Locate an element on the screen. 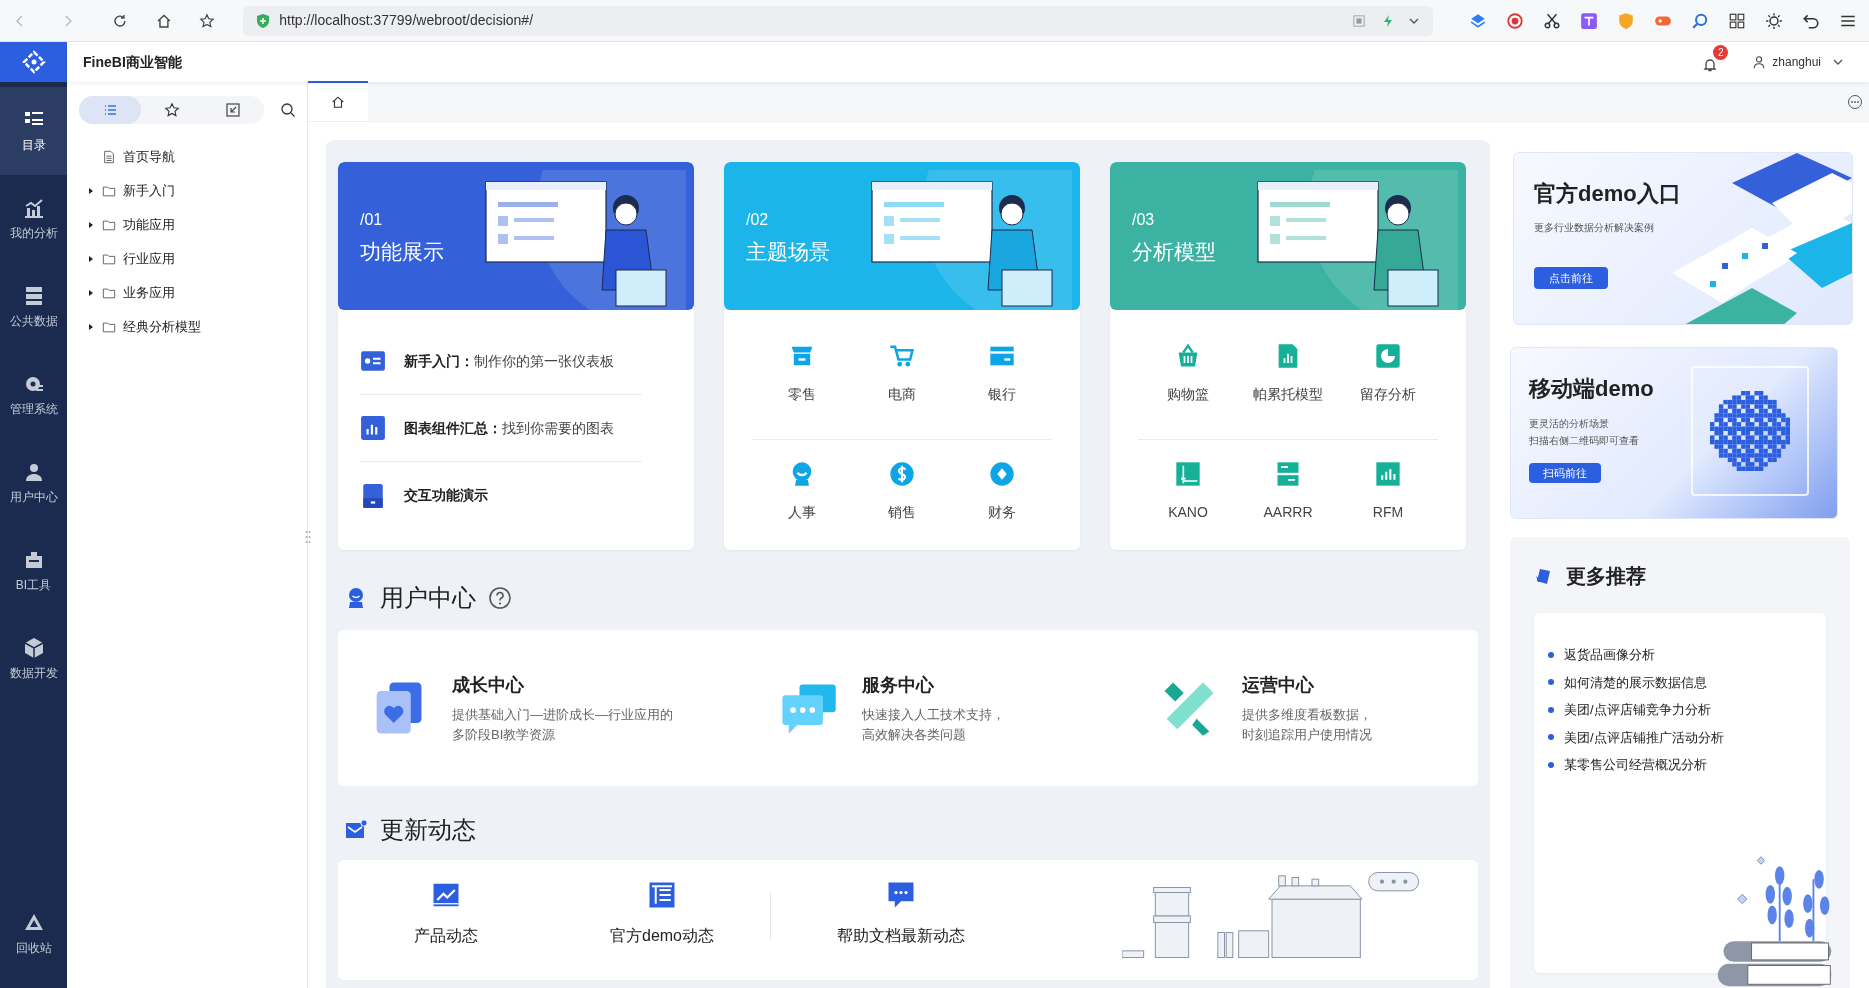 This screenshot has height=988, width=1869. translate-icon is located at coordinates (1589, 20).